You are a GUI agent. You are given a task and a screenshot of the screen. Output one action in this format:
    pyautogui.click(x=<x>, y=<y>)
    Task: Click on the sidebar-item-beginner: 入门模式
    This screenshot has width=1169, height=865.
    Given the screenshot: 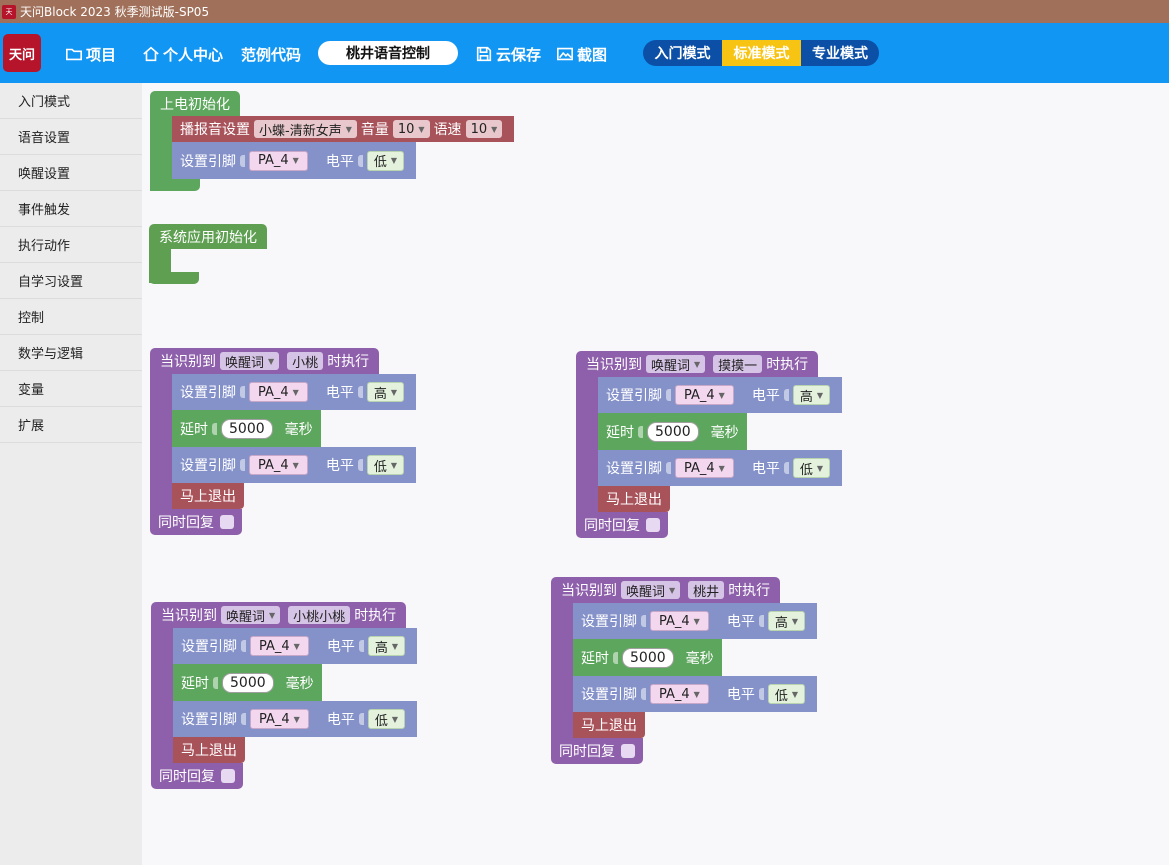 What is the action you would take?
    pyautogui.click(x=71, y=101)
    